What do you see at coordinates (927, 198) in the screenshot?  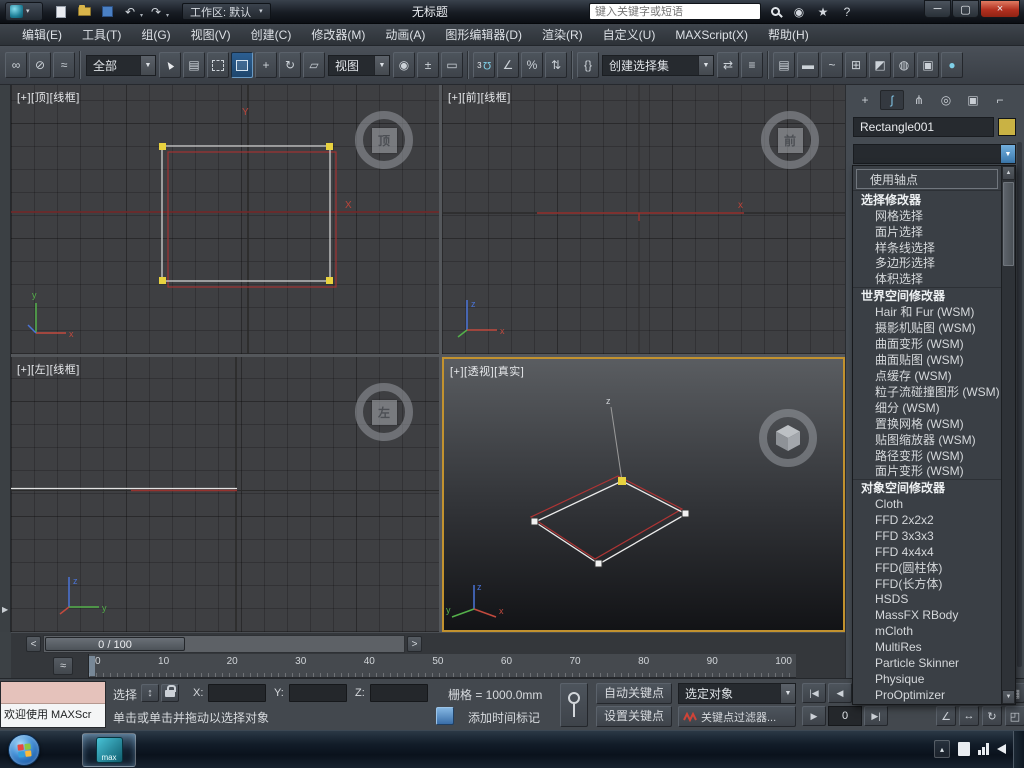 I see `modifier-item: 选择修改器` at bounding box center [927, 198].